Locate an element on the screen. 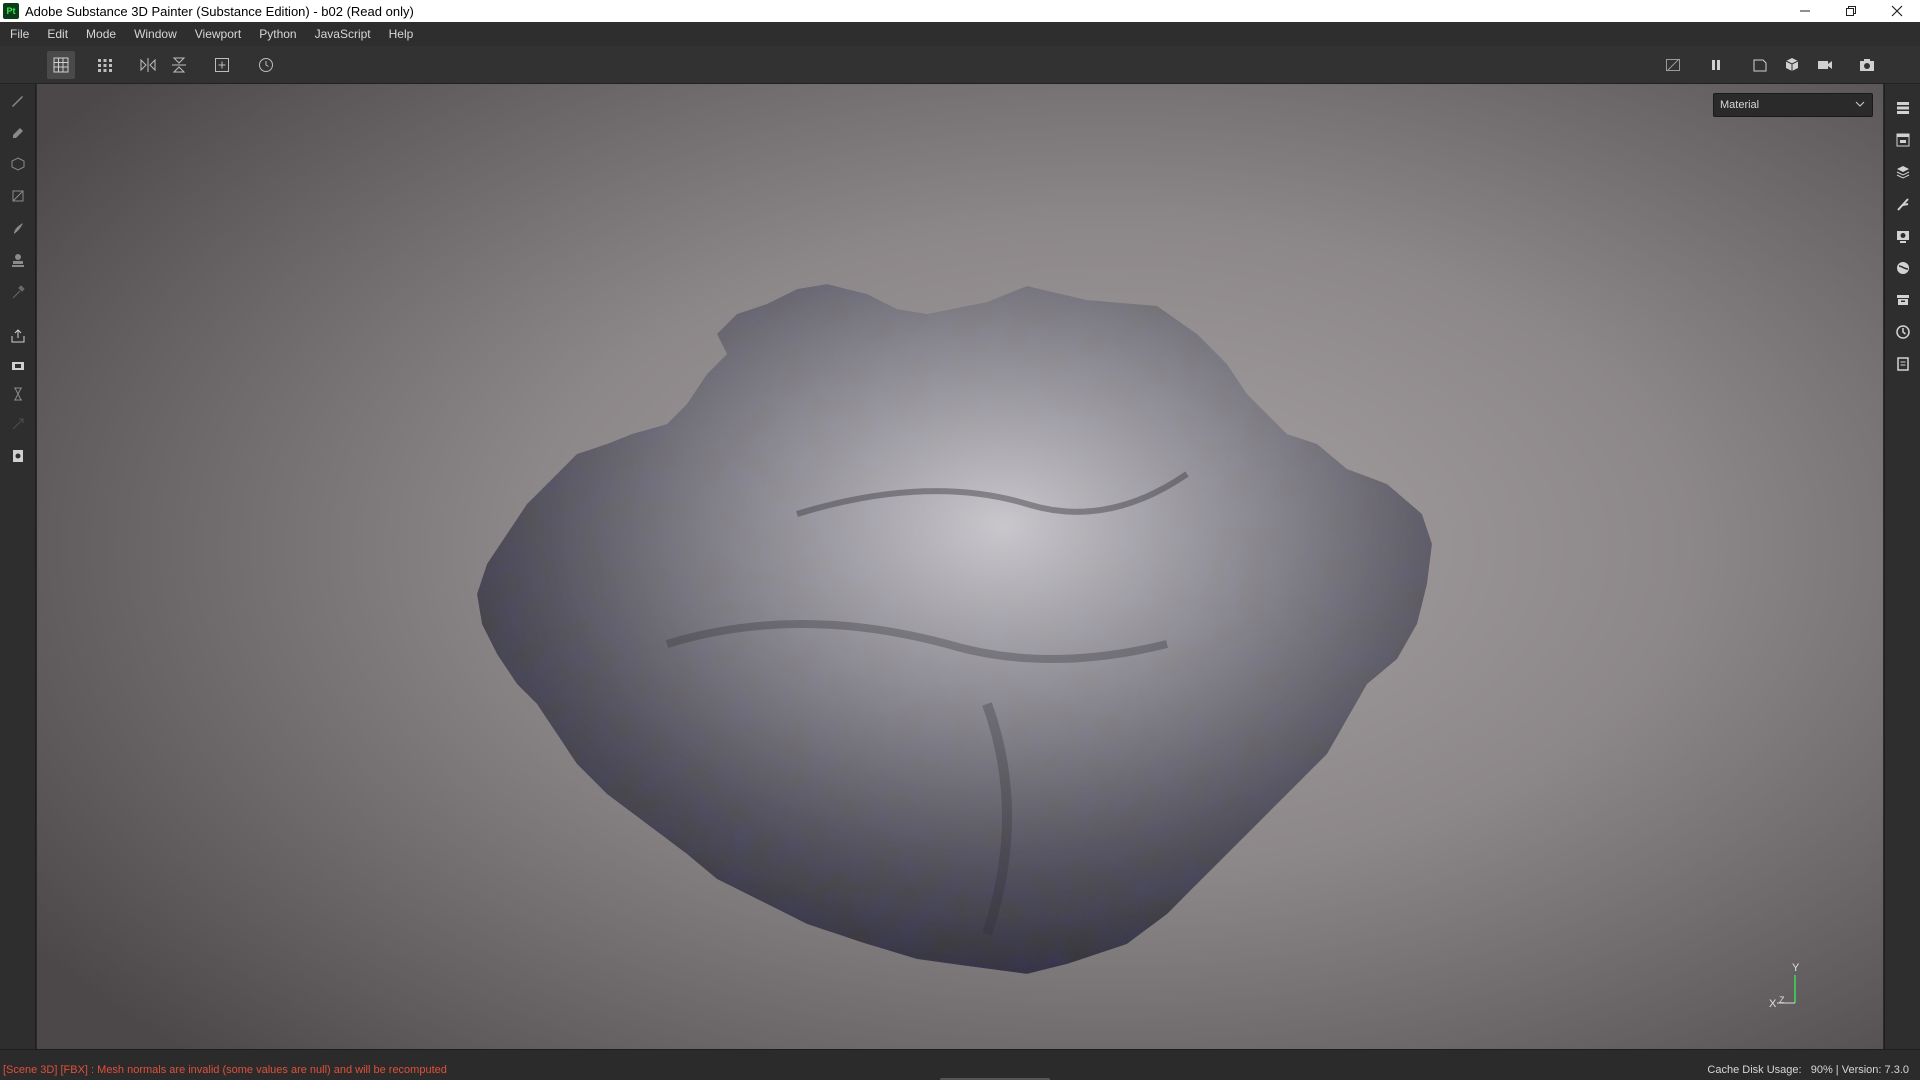 The image size is (1920, 1080). export-icon is located at coordinates (18, 336).